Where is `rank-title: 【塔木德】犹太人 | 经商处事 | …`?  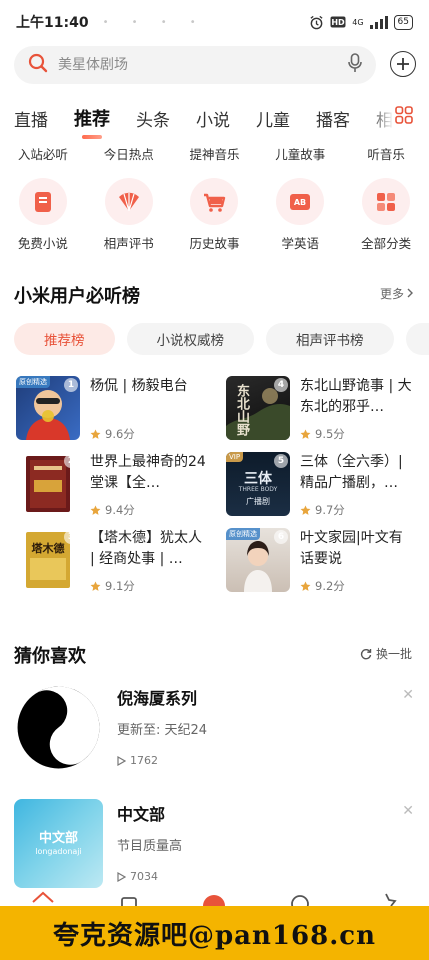 rank-title: 【塔木德】犹太人 | 经商处事 | … is located at coordinates (146, 548).